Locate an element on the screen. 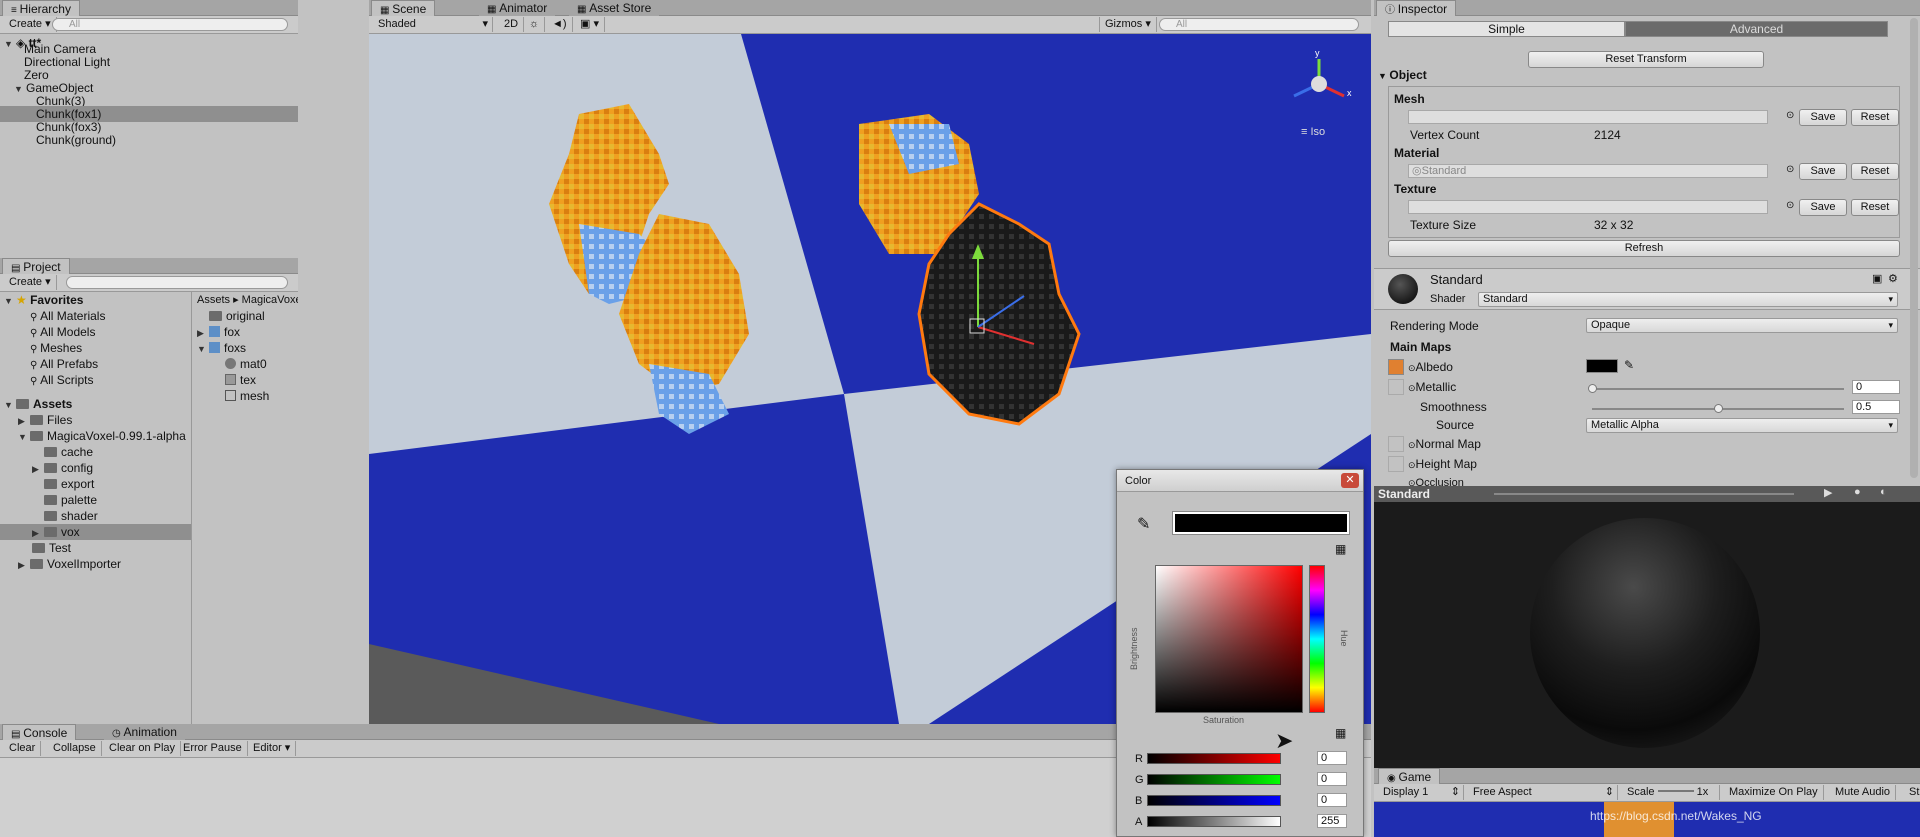 The height and width of the screenshot is (837, 1920). effects-dropdown-icon: ▣ ▾ is located at coordinates (590, 24).